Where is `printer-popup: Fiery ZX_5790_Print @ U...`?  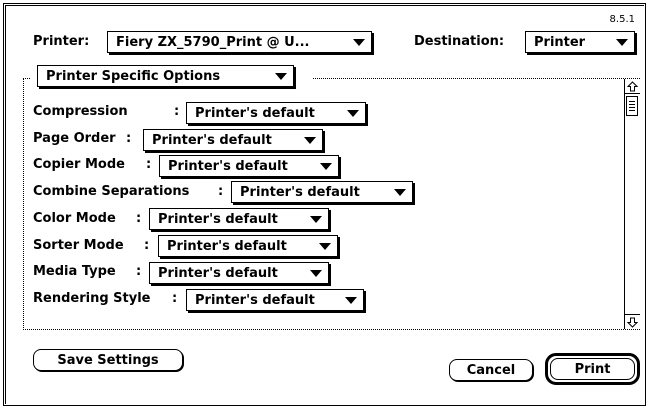 printer-popup: Fiery ZX_5790_Print @ U... is located at coordinates (239, 42).